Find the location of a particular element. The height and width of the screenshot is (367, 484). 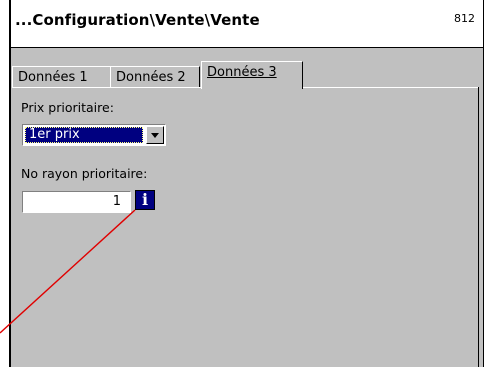

tab-donnees-3-label: Données 3 is located at coordinates (242, 72).